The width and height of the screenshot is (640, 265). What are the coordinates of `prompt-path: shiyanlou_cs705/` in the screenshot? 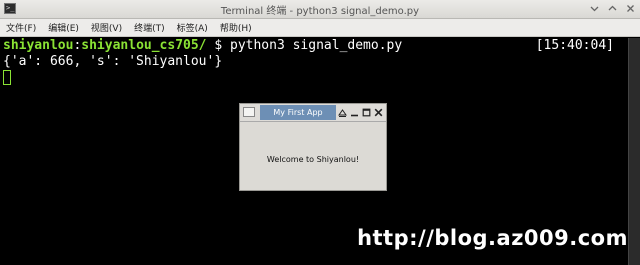 It's located at (144, 45).